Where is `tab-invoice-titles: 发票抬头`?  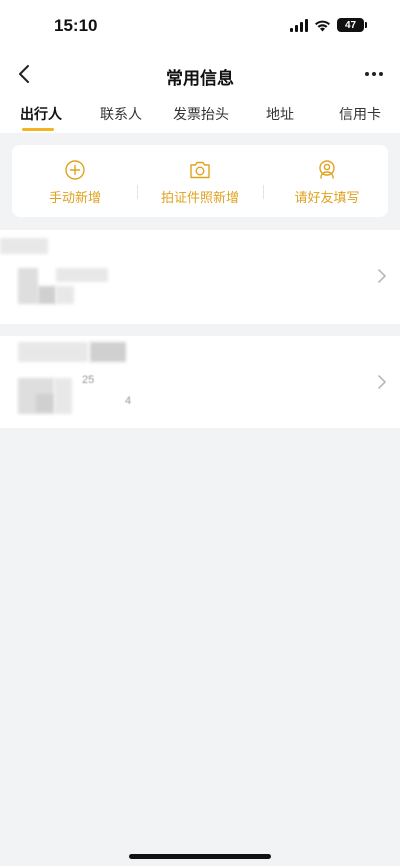 tab-invoice-titles: 发票抬头 is located at coordinates (201, 114).